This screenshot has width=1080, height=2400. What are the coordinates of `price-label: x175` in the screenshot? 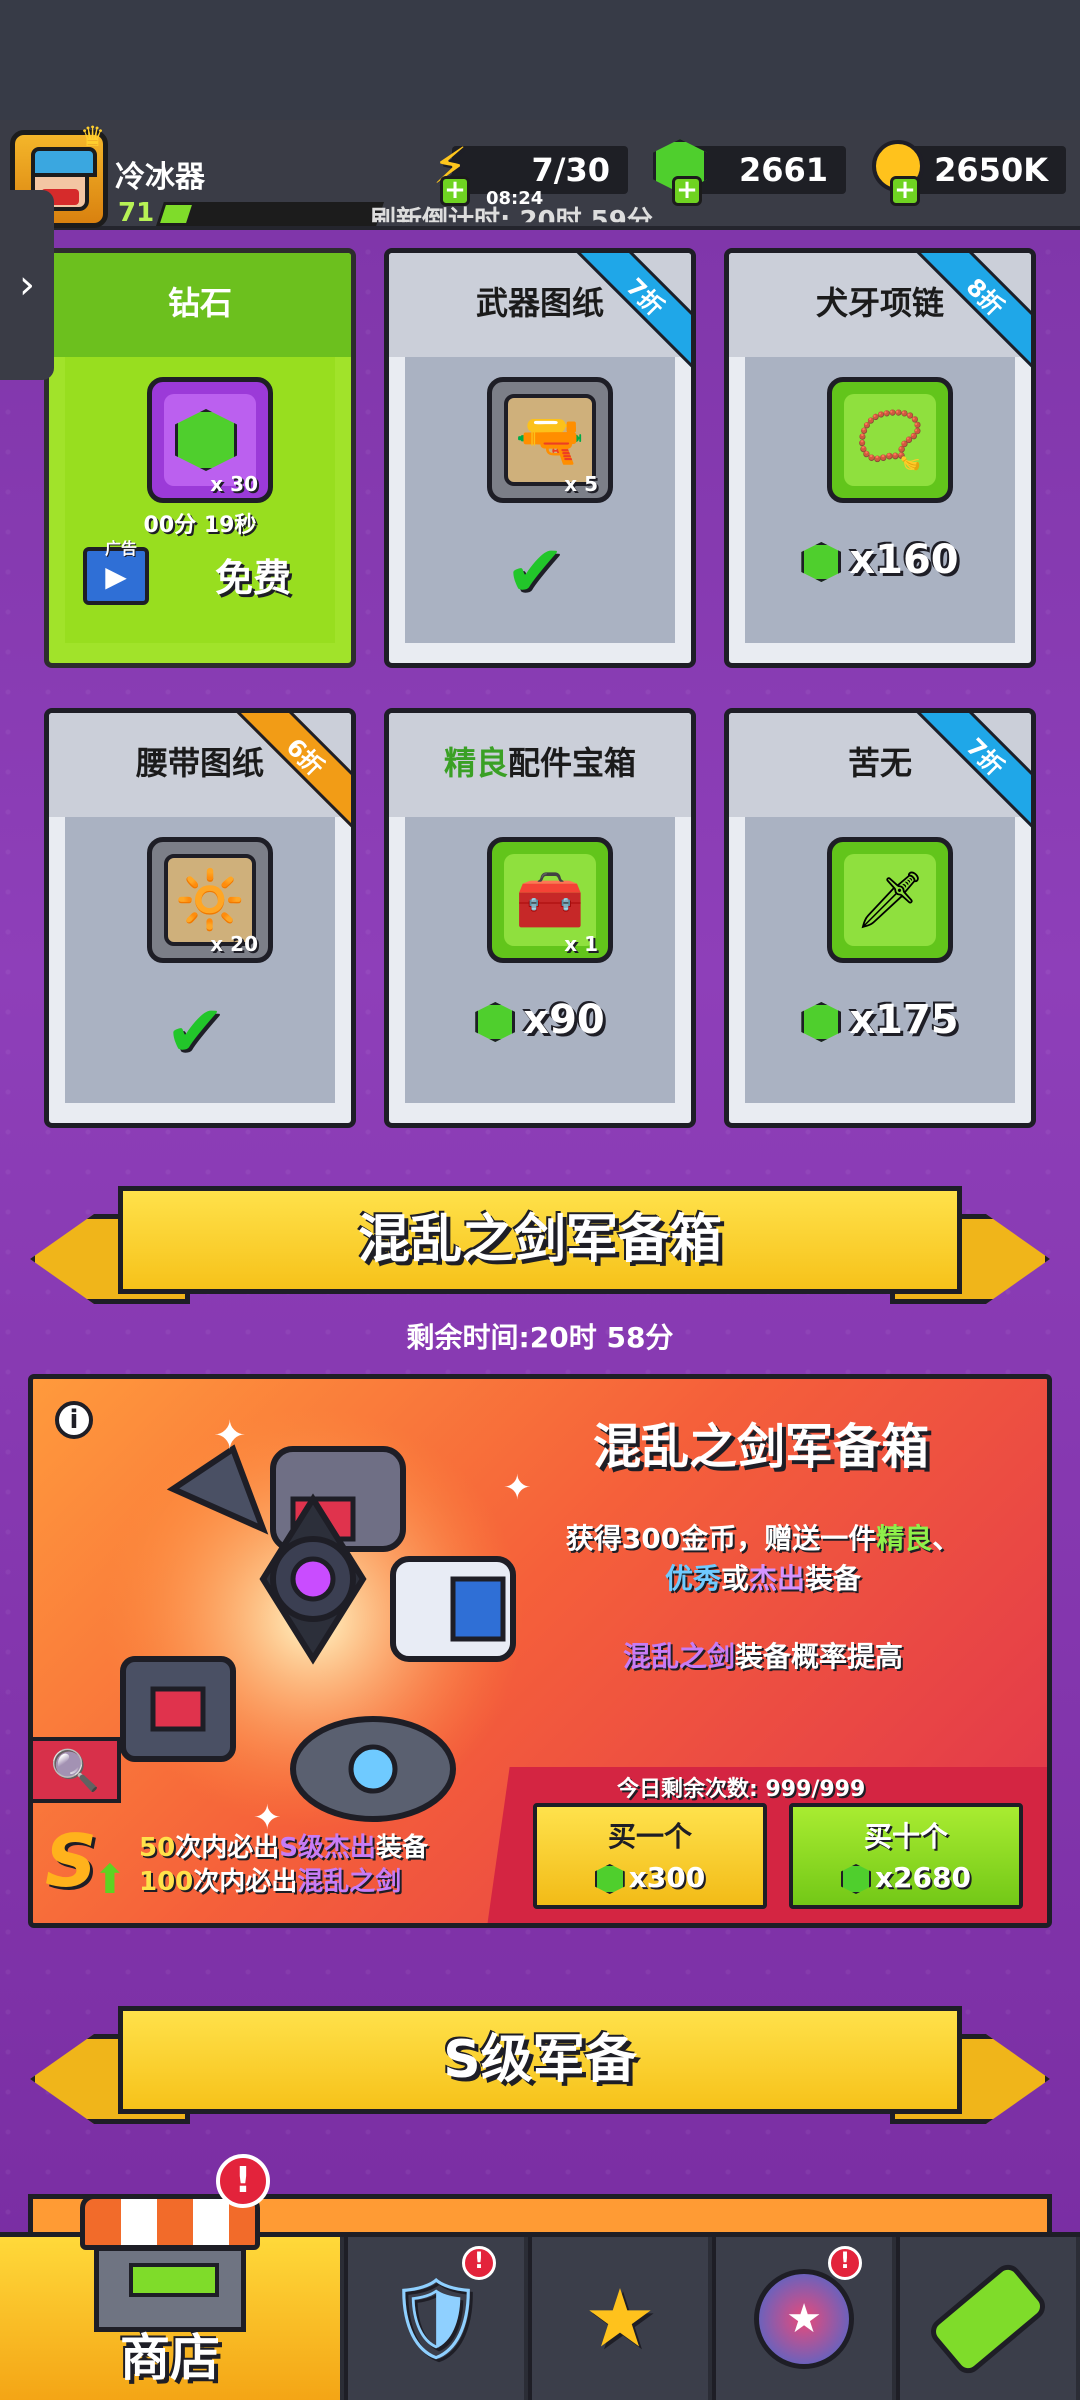 It's located at (880, 1020).